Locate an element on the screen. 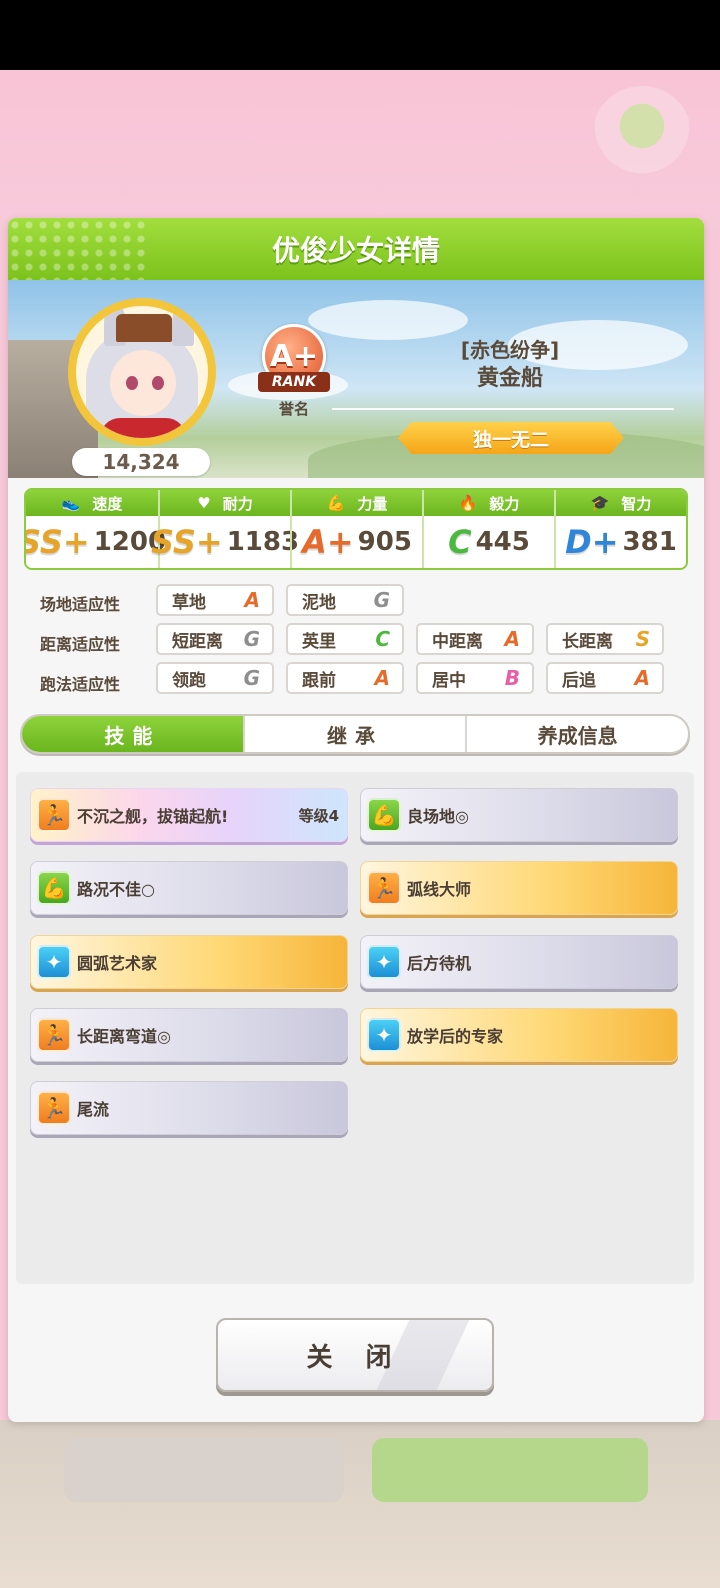 The height and width of the screenshot is (1588, 720). skill-level: 等级4 is located at coordinates (318, 815).